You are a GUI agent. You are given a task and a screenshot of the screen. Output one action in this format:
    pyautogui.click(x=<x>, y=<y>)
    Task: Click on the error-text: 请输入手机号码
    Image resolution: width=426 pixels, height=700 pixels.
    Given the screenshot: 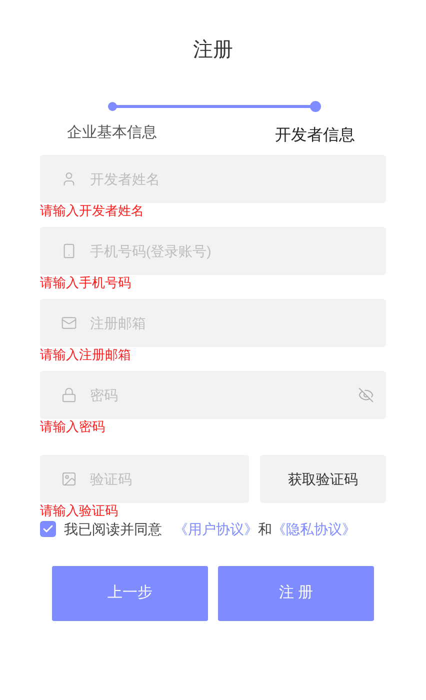 What is the action you would take?
    pyautogui.click(x=86, y=283)
    